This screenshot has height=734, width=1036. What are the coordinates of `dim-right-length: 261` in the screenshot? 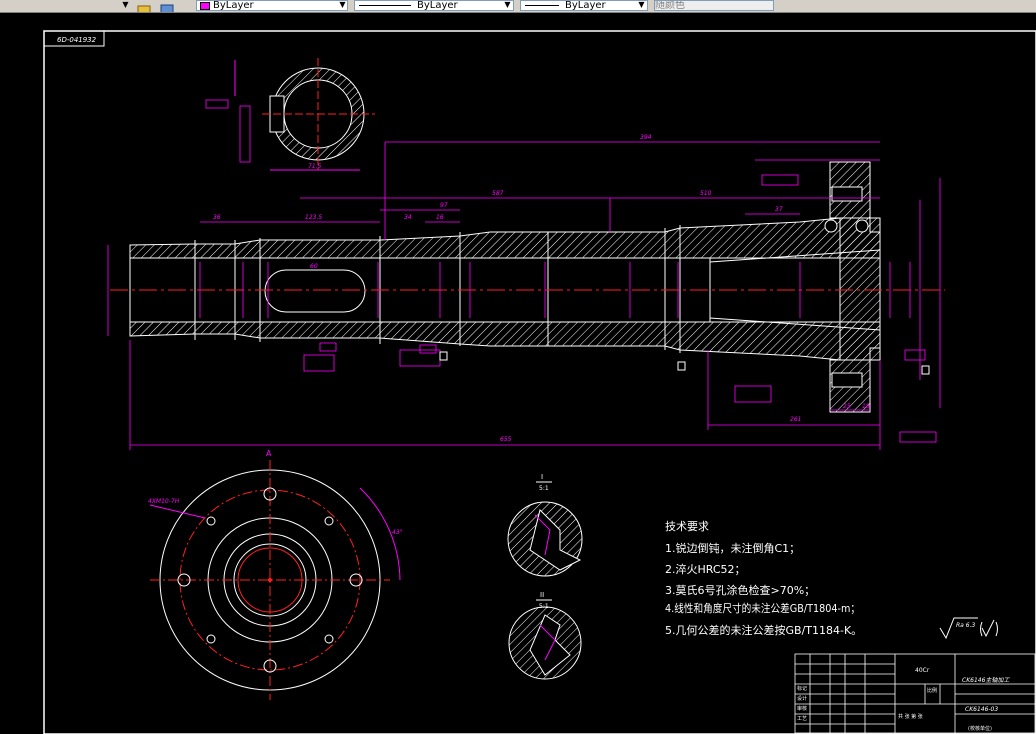 It's located at (795, 419).